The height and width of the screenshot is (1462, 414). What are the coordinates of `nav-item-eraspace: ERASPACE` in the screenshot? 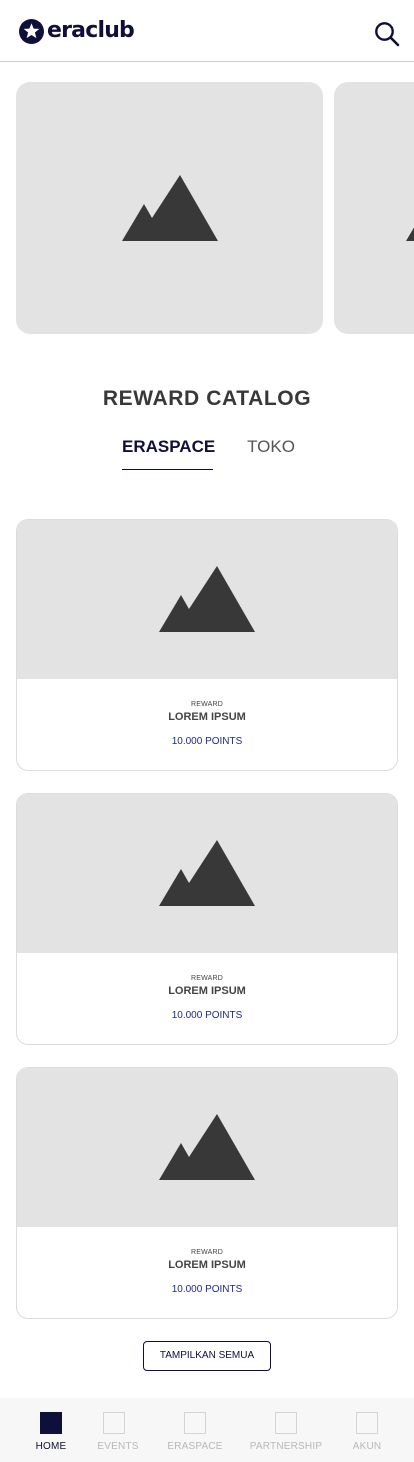 It's located at (195, 1430).